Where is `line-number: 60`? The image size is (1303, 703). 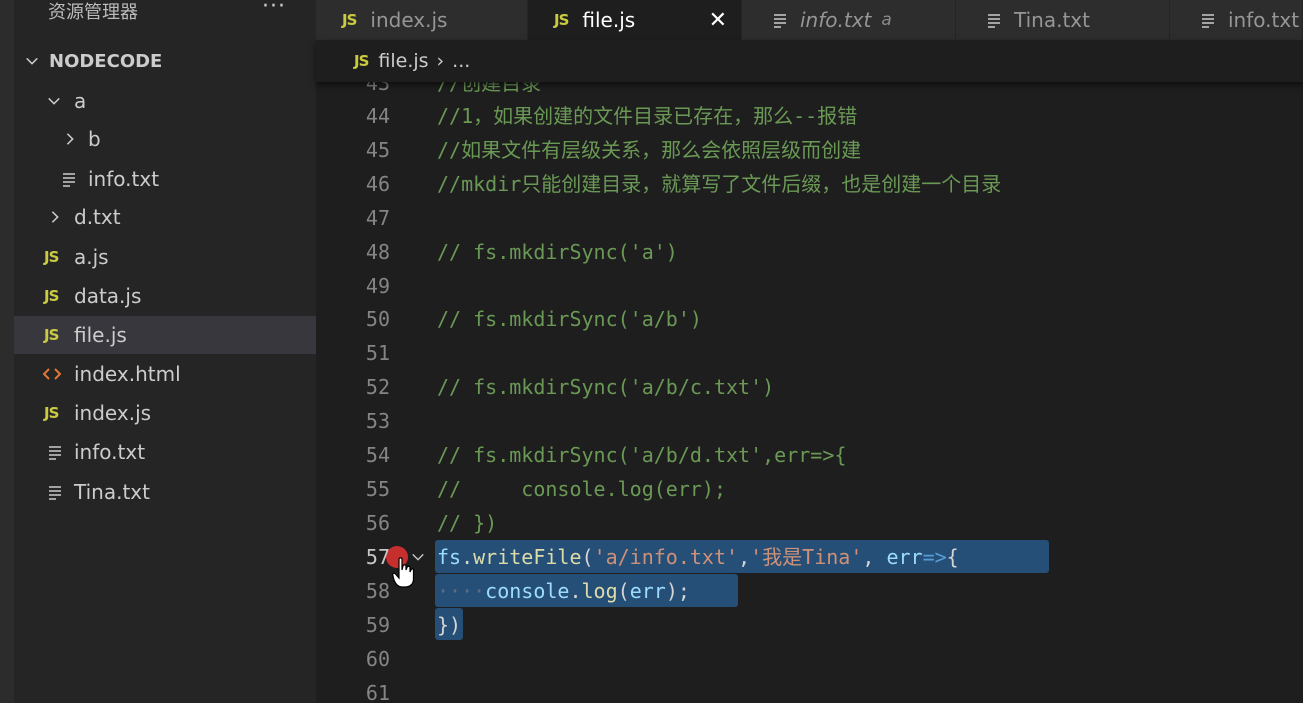 line-number: 60 is located at coordinates (377, 659).